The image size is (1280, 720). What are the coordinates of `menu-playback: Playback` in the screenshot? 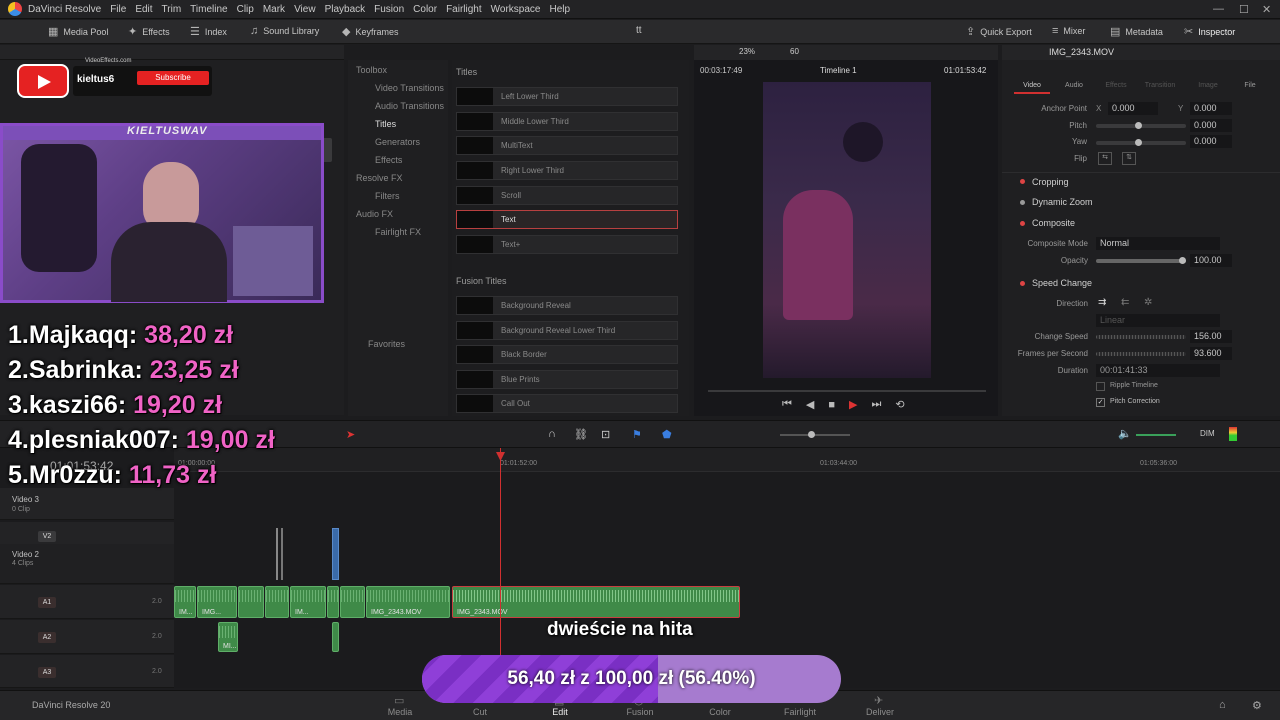 It's located at (345, 9).